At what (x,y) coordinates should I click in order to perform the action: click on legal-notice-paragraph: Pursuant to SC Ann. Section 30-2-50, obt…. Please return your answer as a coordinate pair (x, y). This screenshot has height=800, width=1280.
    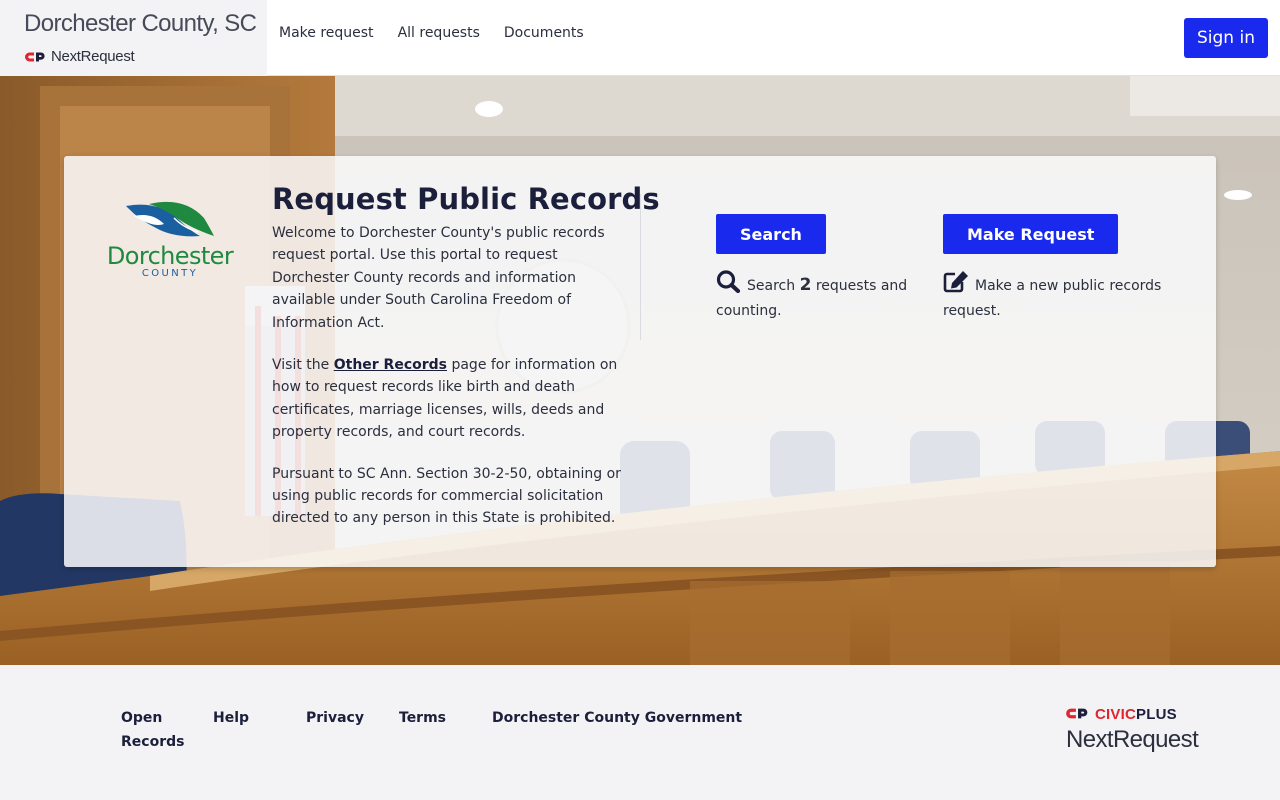
    Looking at the image, I should click on (446, 496).